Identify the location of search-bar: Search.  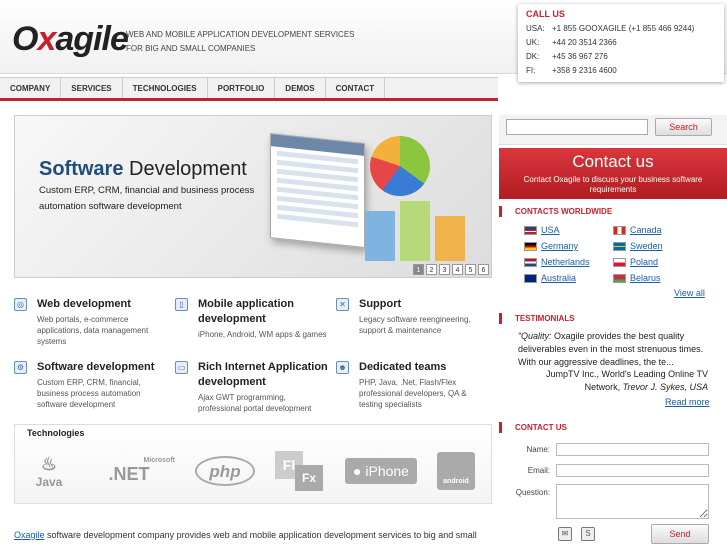
(613, 130).